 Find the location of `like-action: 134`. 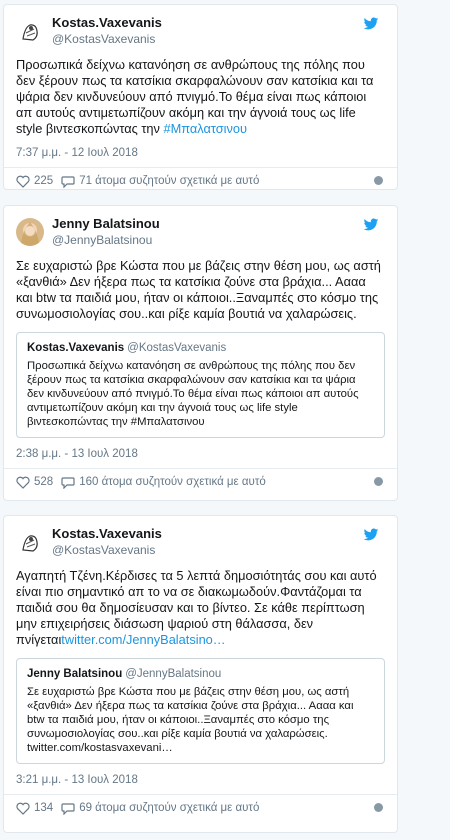

like-action: 134 is located at coordinates (34, 808).